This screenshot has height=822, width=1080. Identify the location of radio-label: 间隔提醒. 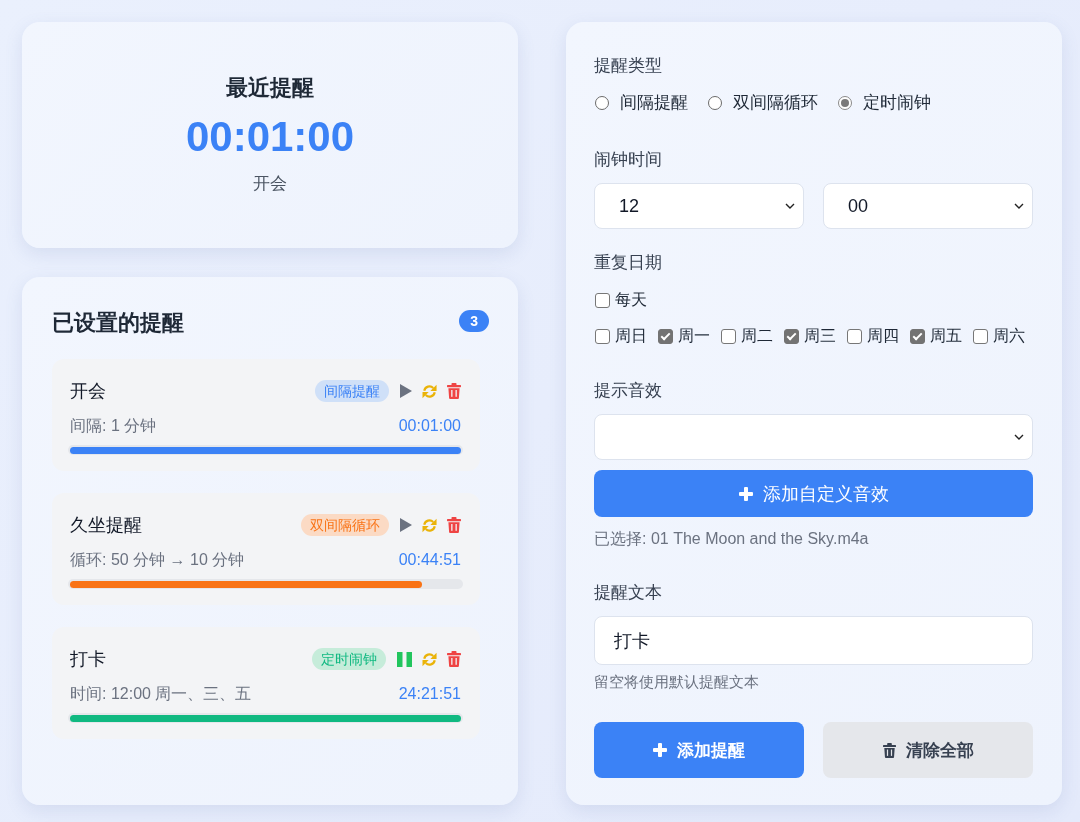
(654, 103).